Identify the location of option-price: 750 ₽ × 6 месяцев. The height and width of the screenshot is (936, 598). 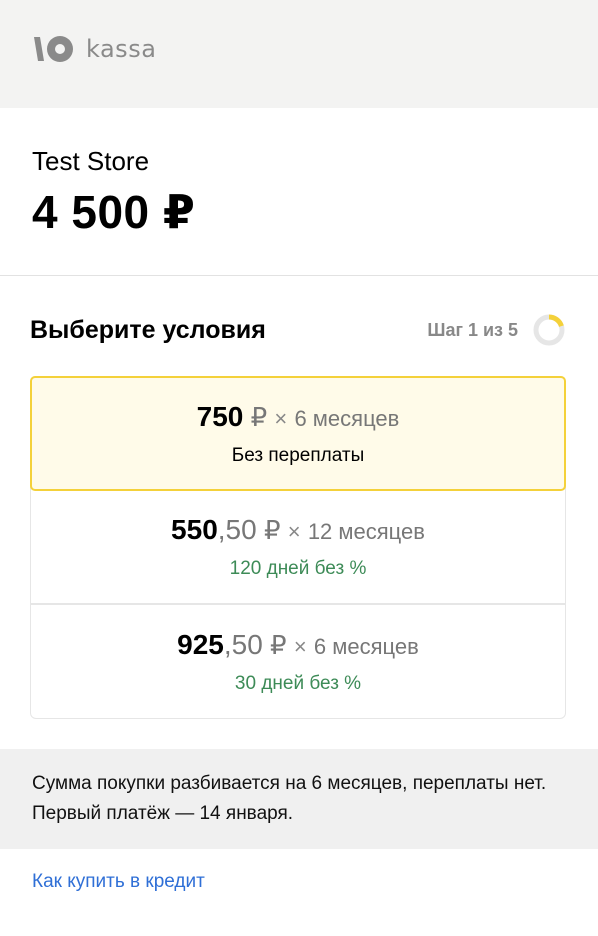
(298, 418).